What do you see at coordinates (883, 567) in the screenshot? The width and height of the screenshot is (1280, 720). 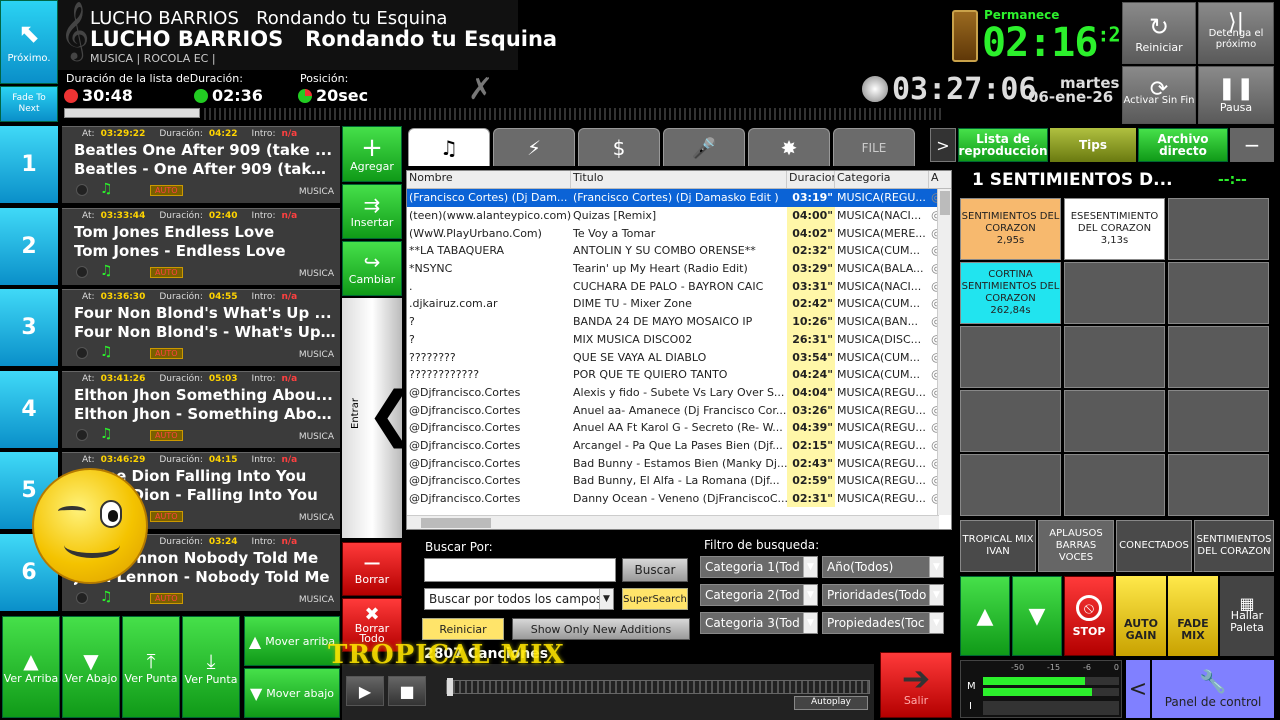 I see `year-select: Año(Todos) ▼` at bounding box center [883, 567].